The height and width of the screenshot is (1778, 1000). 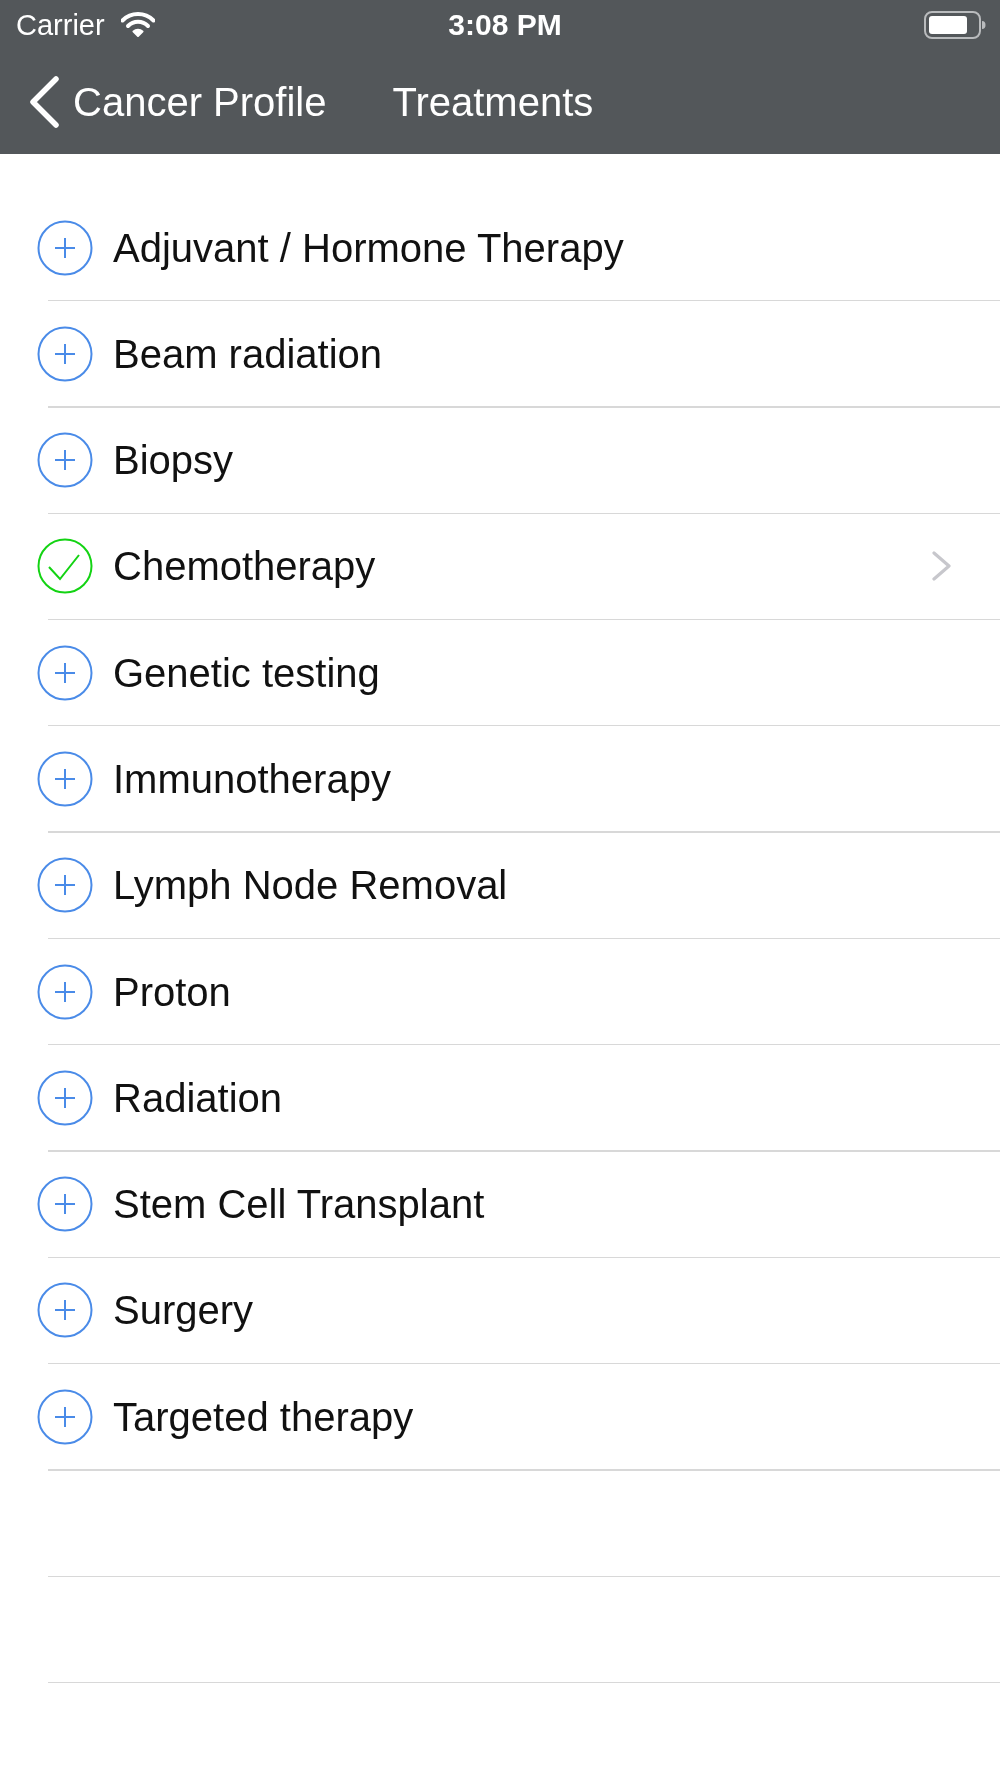 I want to click on carrier-label: Carrier, so click(x=60, y=25).